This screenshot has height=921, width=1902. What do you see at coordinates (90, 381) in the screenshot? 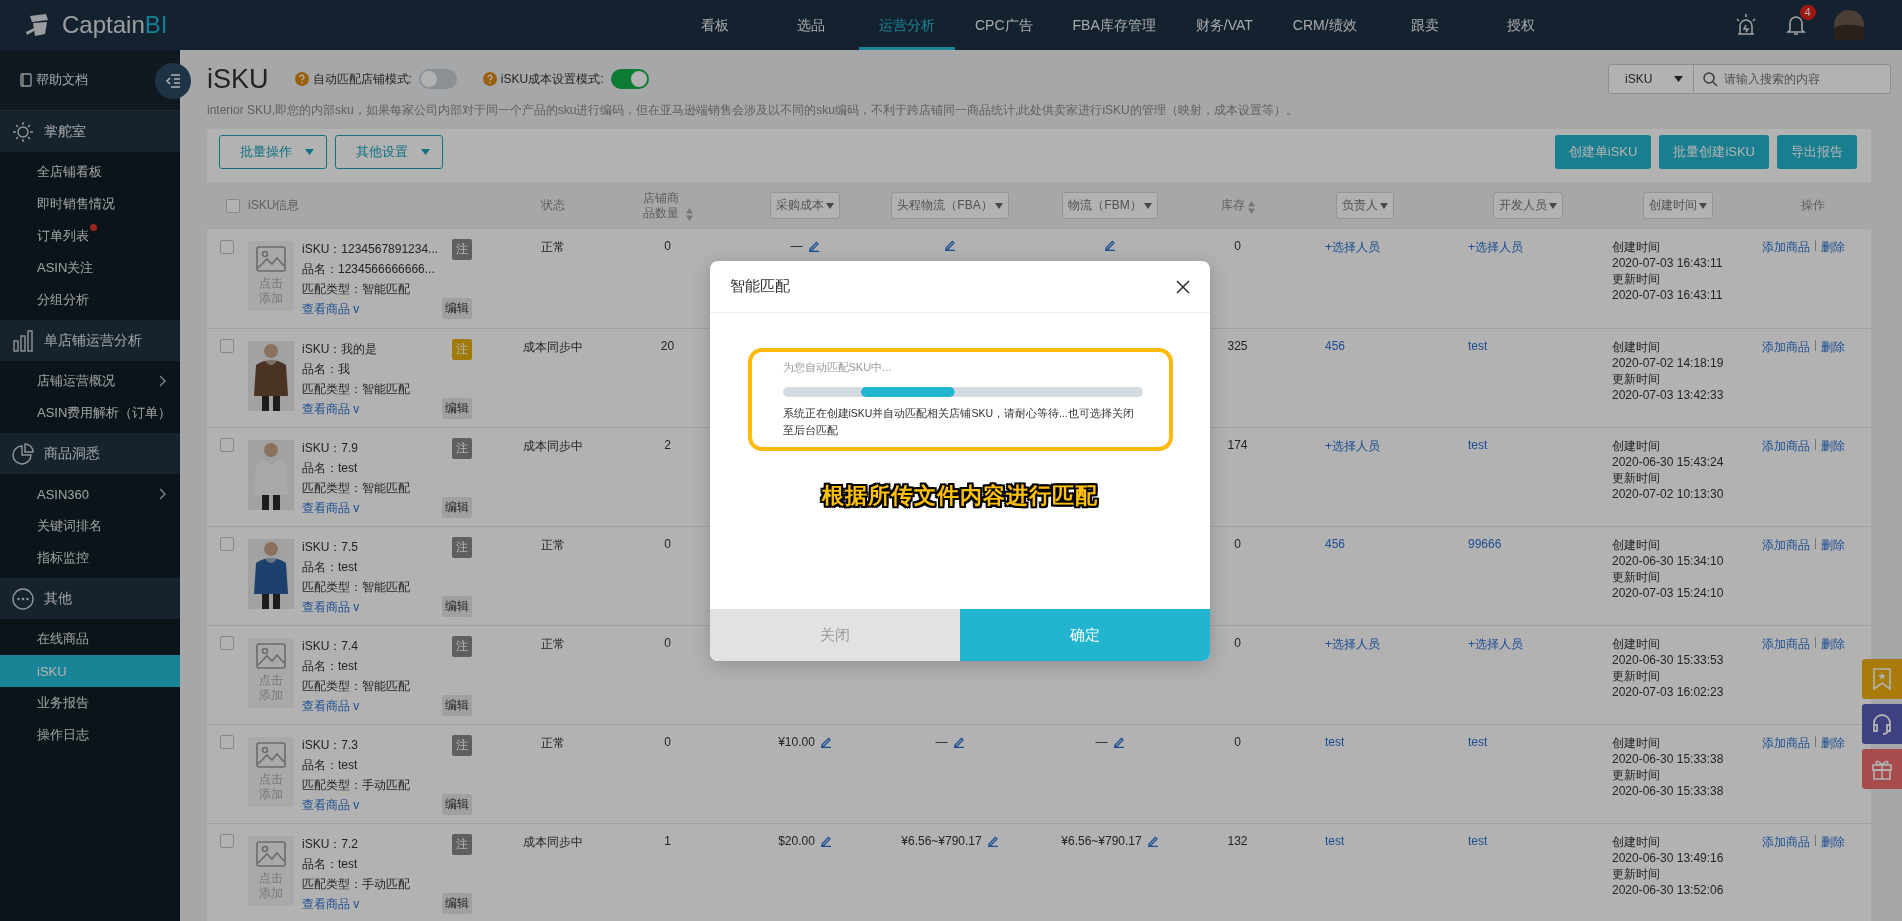
I see `sidebar-item: 店铺运营概况` at bounding box center [90, 381].